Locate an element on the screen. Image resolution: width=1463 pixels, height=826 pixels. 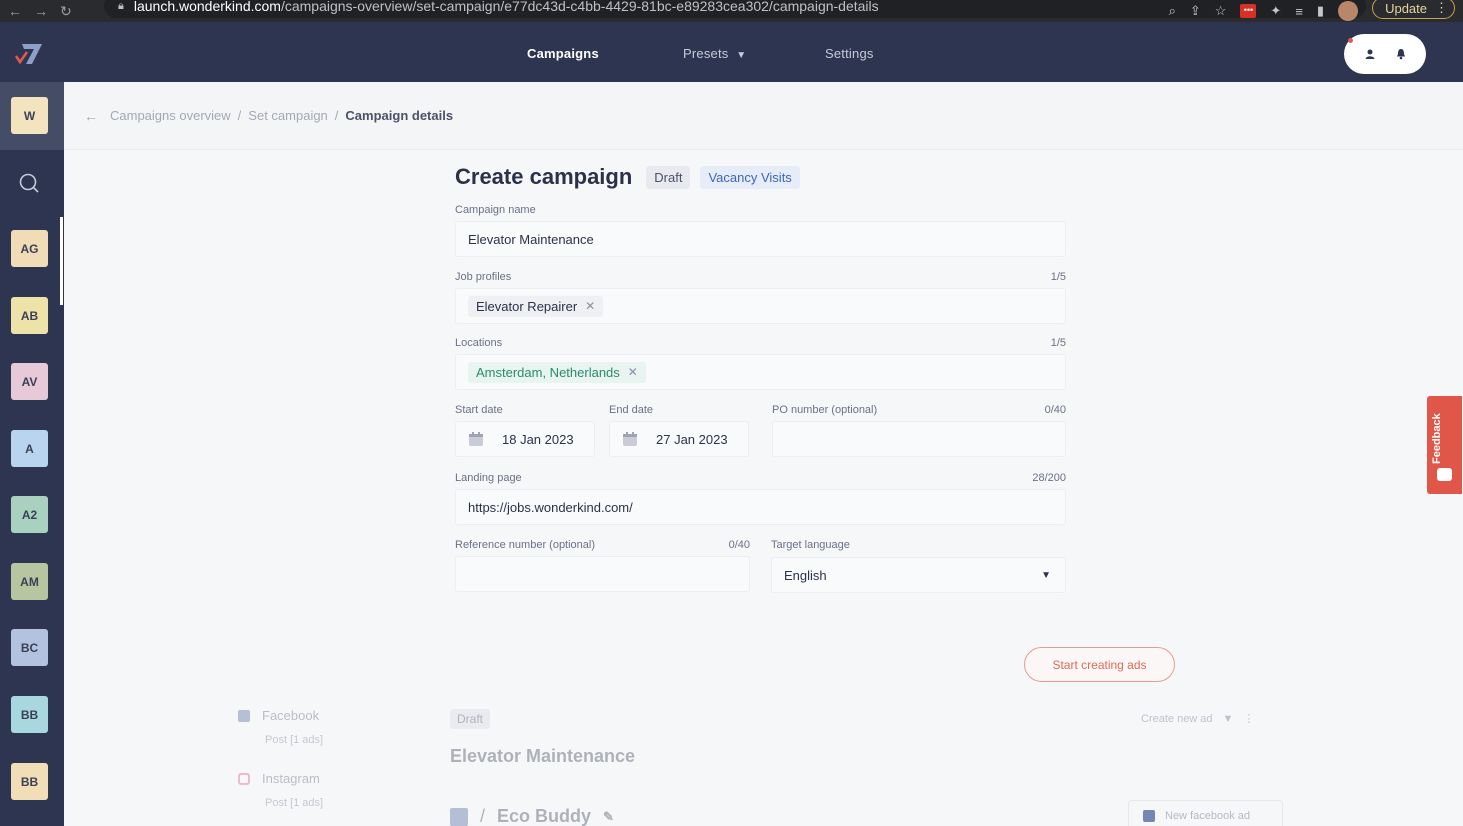
reading-list-icon: ≡ is located at coordinates (1299, 11).